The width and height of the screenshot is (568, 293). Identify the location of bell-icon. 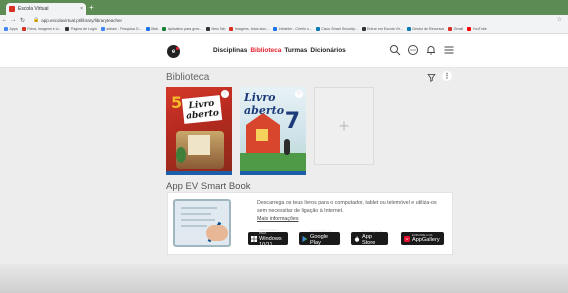
(431, 50).